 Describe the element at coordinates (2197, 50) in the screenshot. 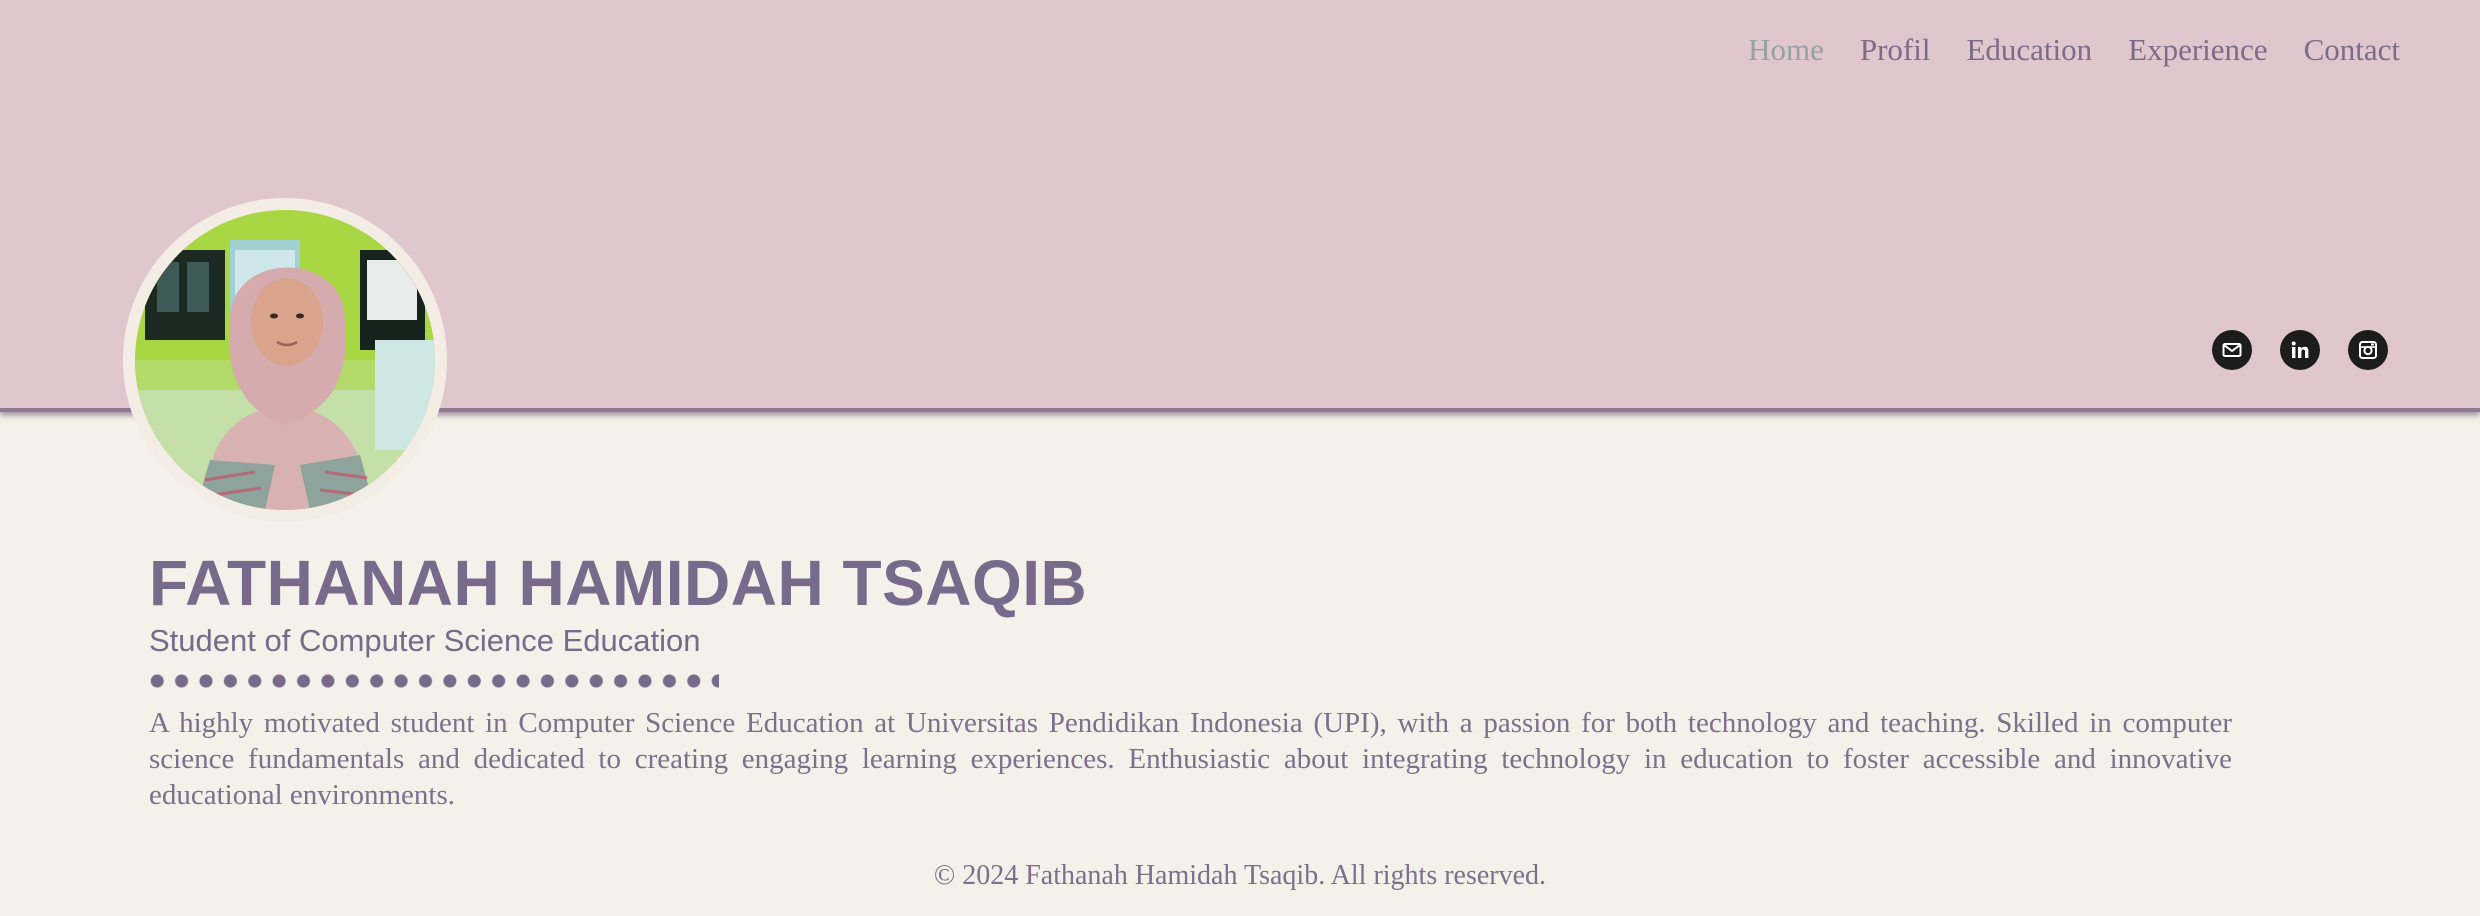

I see `nav-experience-link: Experience` at that location.